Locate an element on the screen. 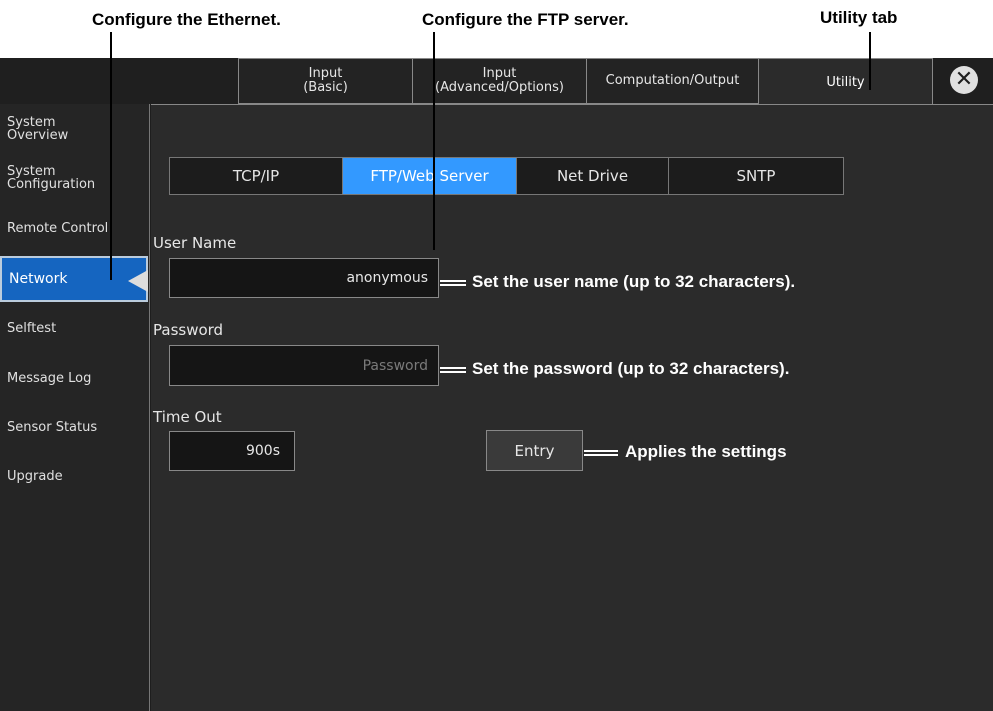 The image size is (993, 711). close-icon: ✕ is located at coordinates (964, 80).